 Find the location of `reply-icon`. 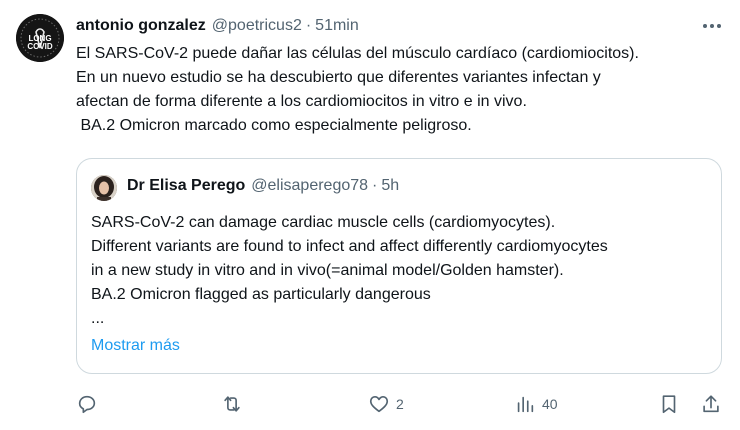

reply-icon is located at coordinates (87, 404).